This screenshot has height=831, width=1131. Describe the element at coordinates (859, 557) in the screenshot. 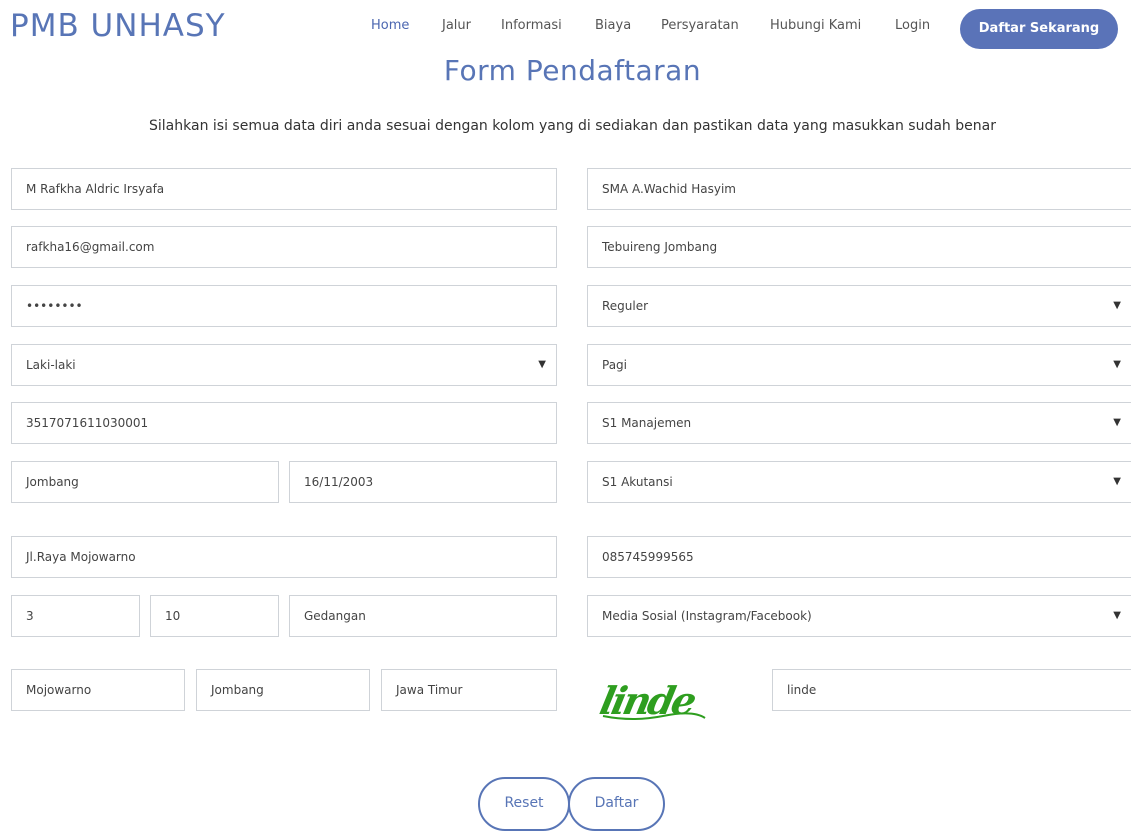

I see `telepon-field: 085745999565` at that location.